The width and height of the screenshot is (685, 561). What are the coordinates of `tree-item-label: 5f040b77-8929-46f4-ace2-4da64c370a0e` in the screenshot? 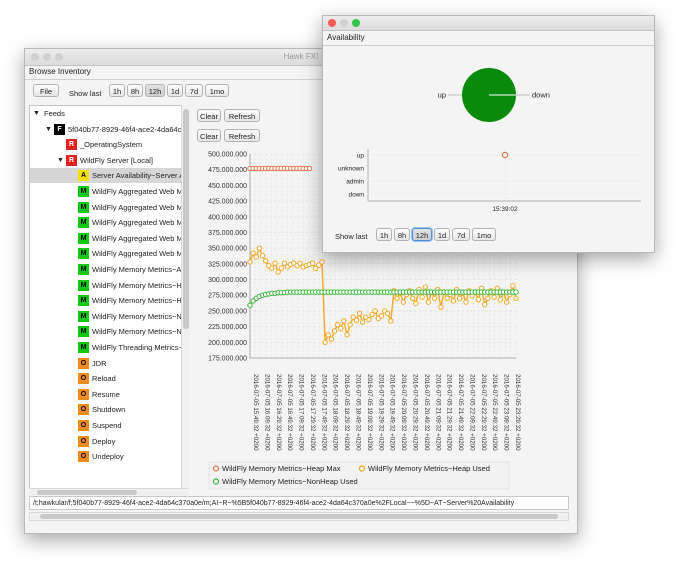 It's located at (125, 129).